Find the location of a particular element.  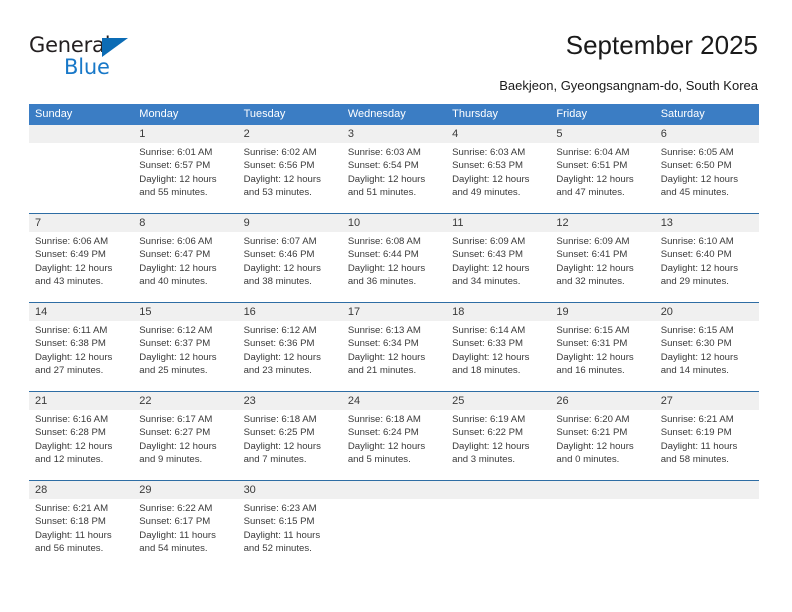

day-number: 27 is located at coordinates (707, 401).